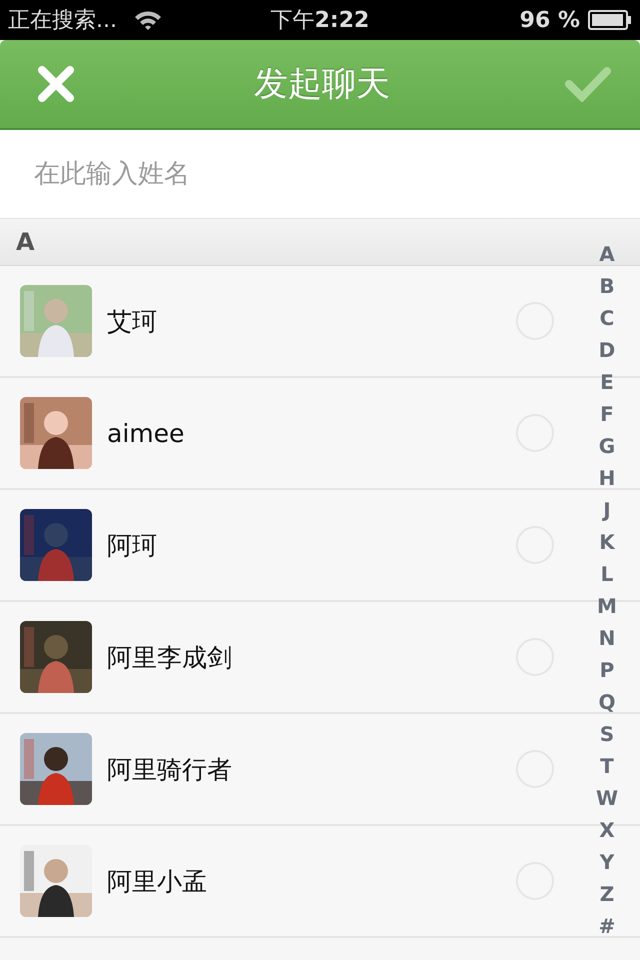 This screenshot has width=640, height=960. Describe the element at coordinates (320, 174) in the screenshot. I see `search-field: 在此输入姓名` at that location.